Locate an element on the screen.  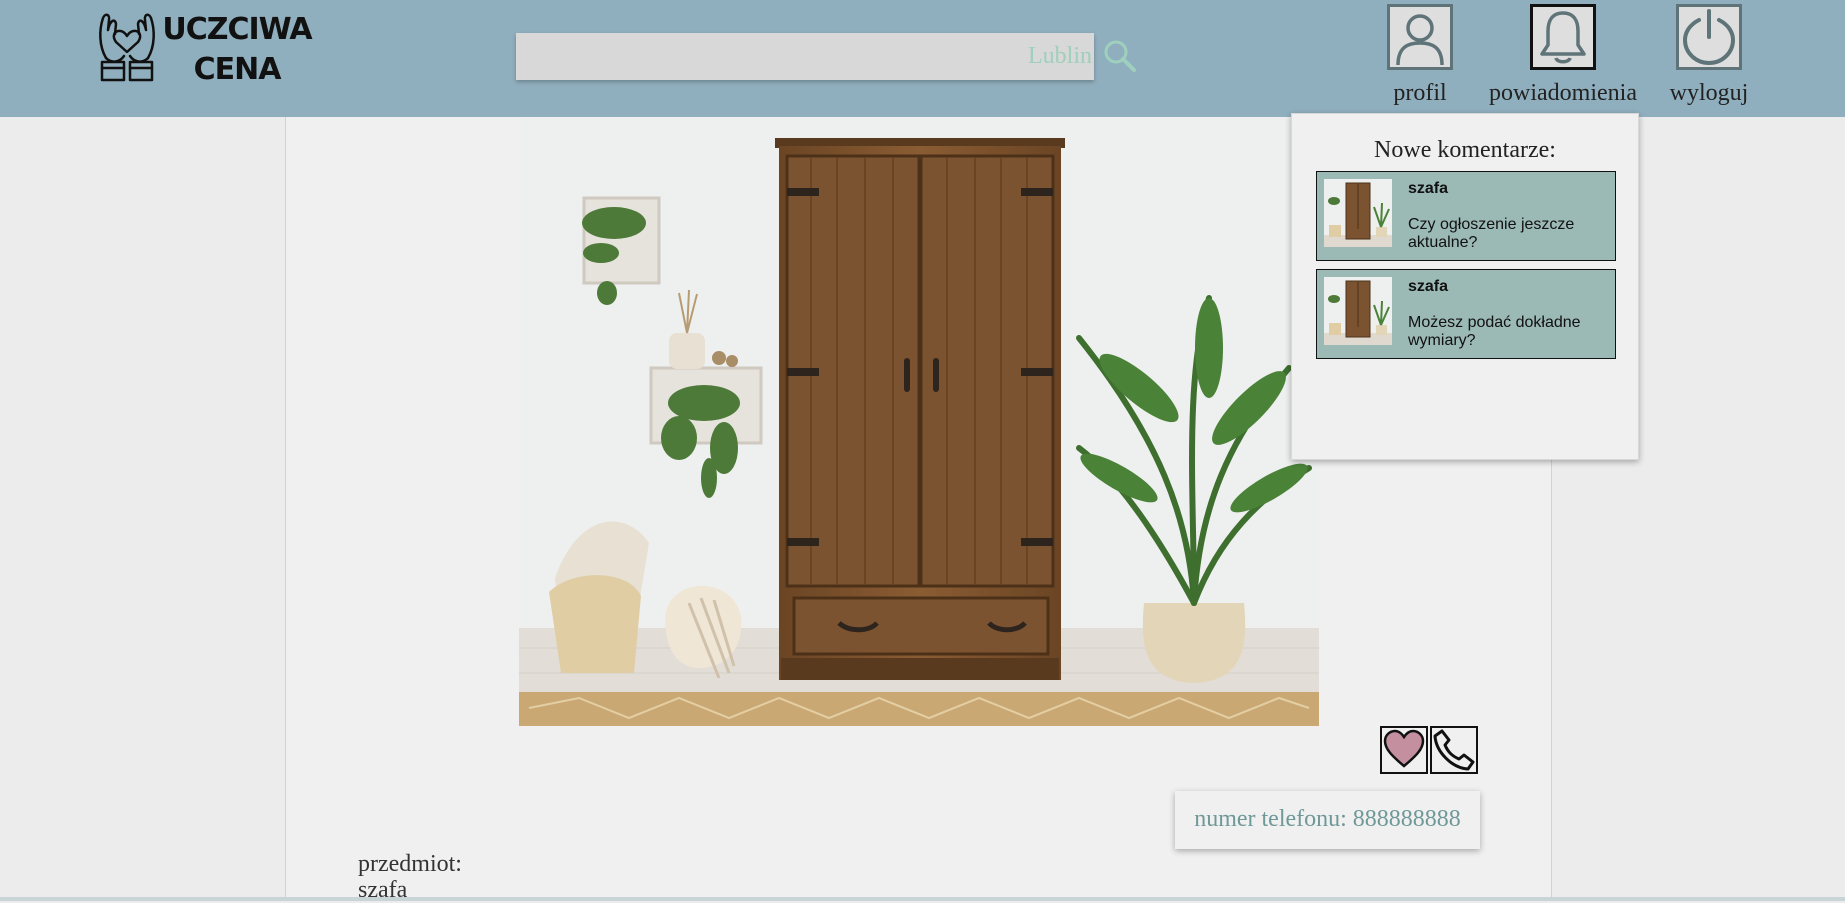
logo: UCZCIWA CENA is located at coordinates (204, 46).